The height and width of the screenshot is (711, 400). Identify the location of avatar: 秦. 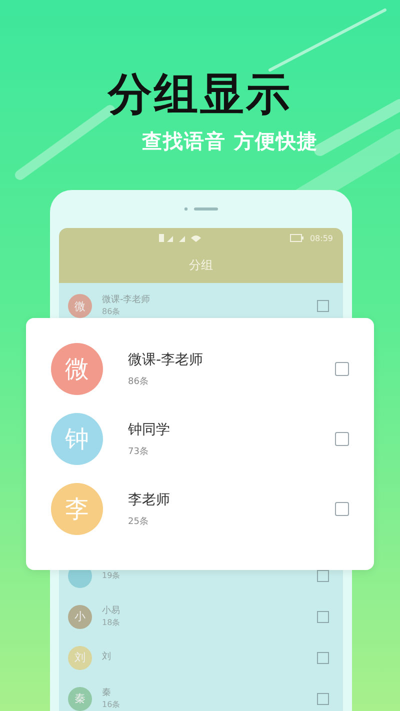
(80, 698).